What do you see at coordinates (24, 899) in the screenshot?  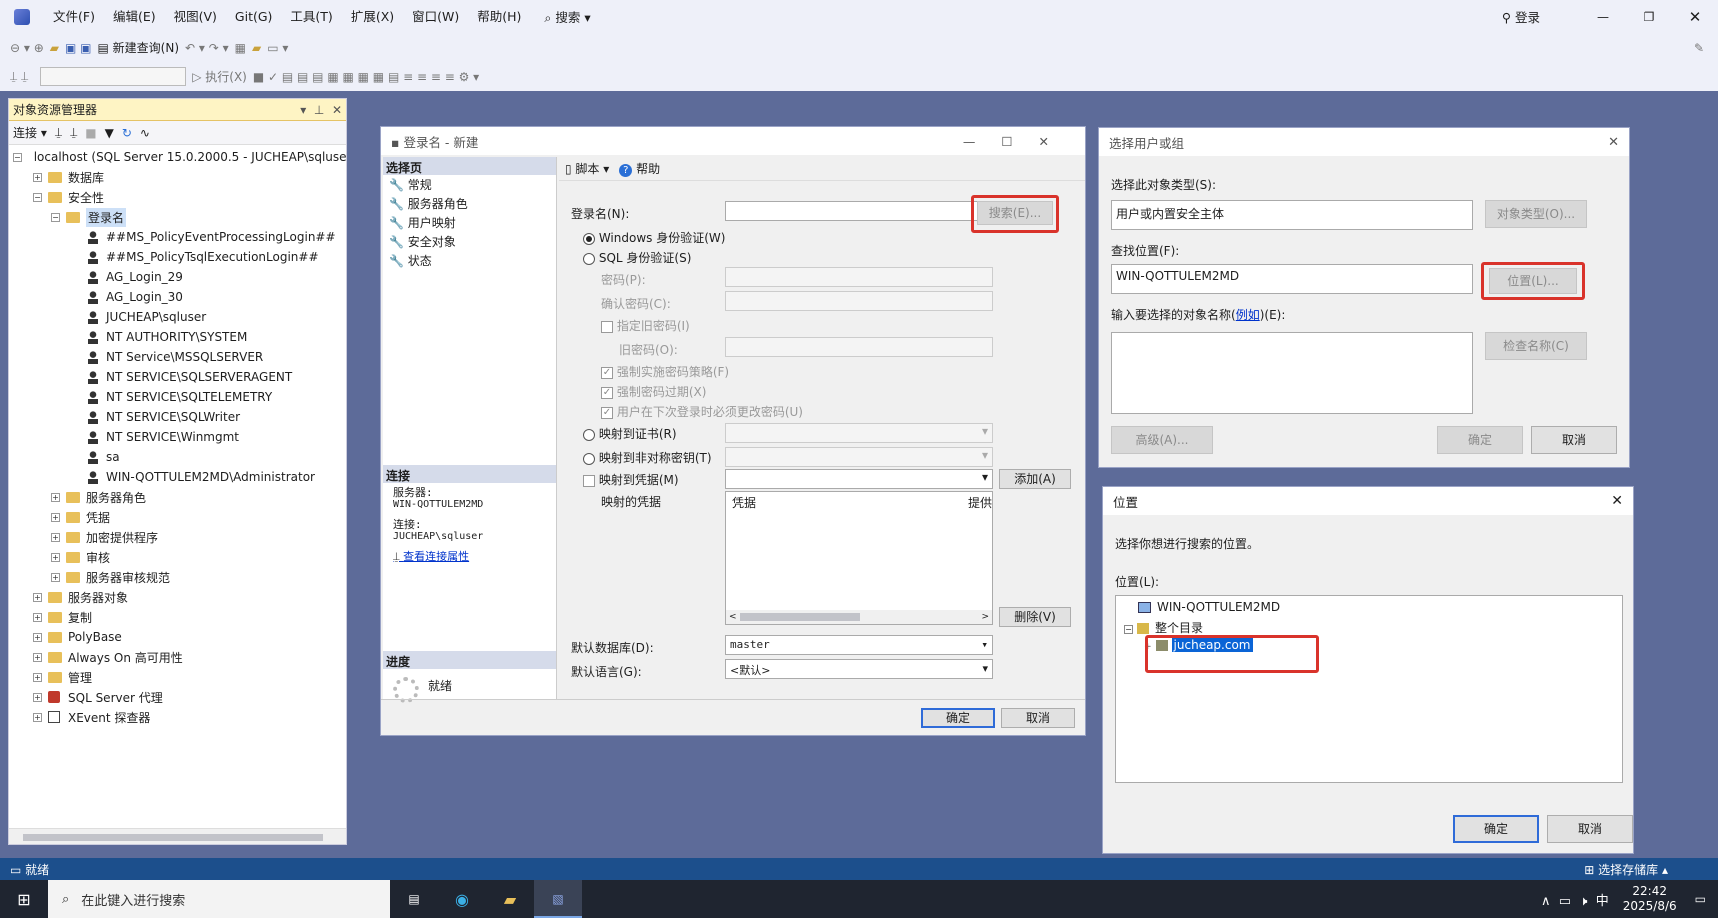 I see `windows-start-icon: ⊞` at bounding box center [24, 899].